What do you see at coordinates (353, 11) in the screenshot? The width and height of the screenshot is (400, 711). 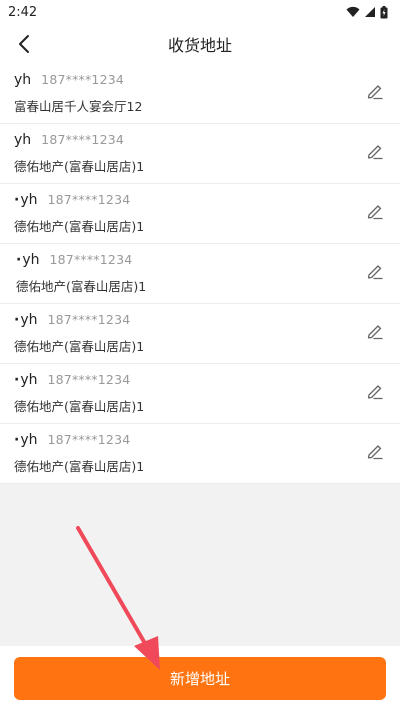 I see `wifi-icon` at bounding box center [353, 11].